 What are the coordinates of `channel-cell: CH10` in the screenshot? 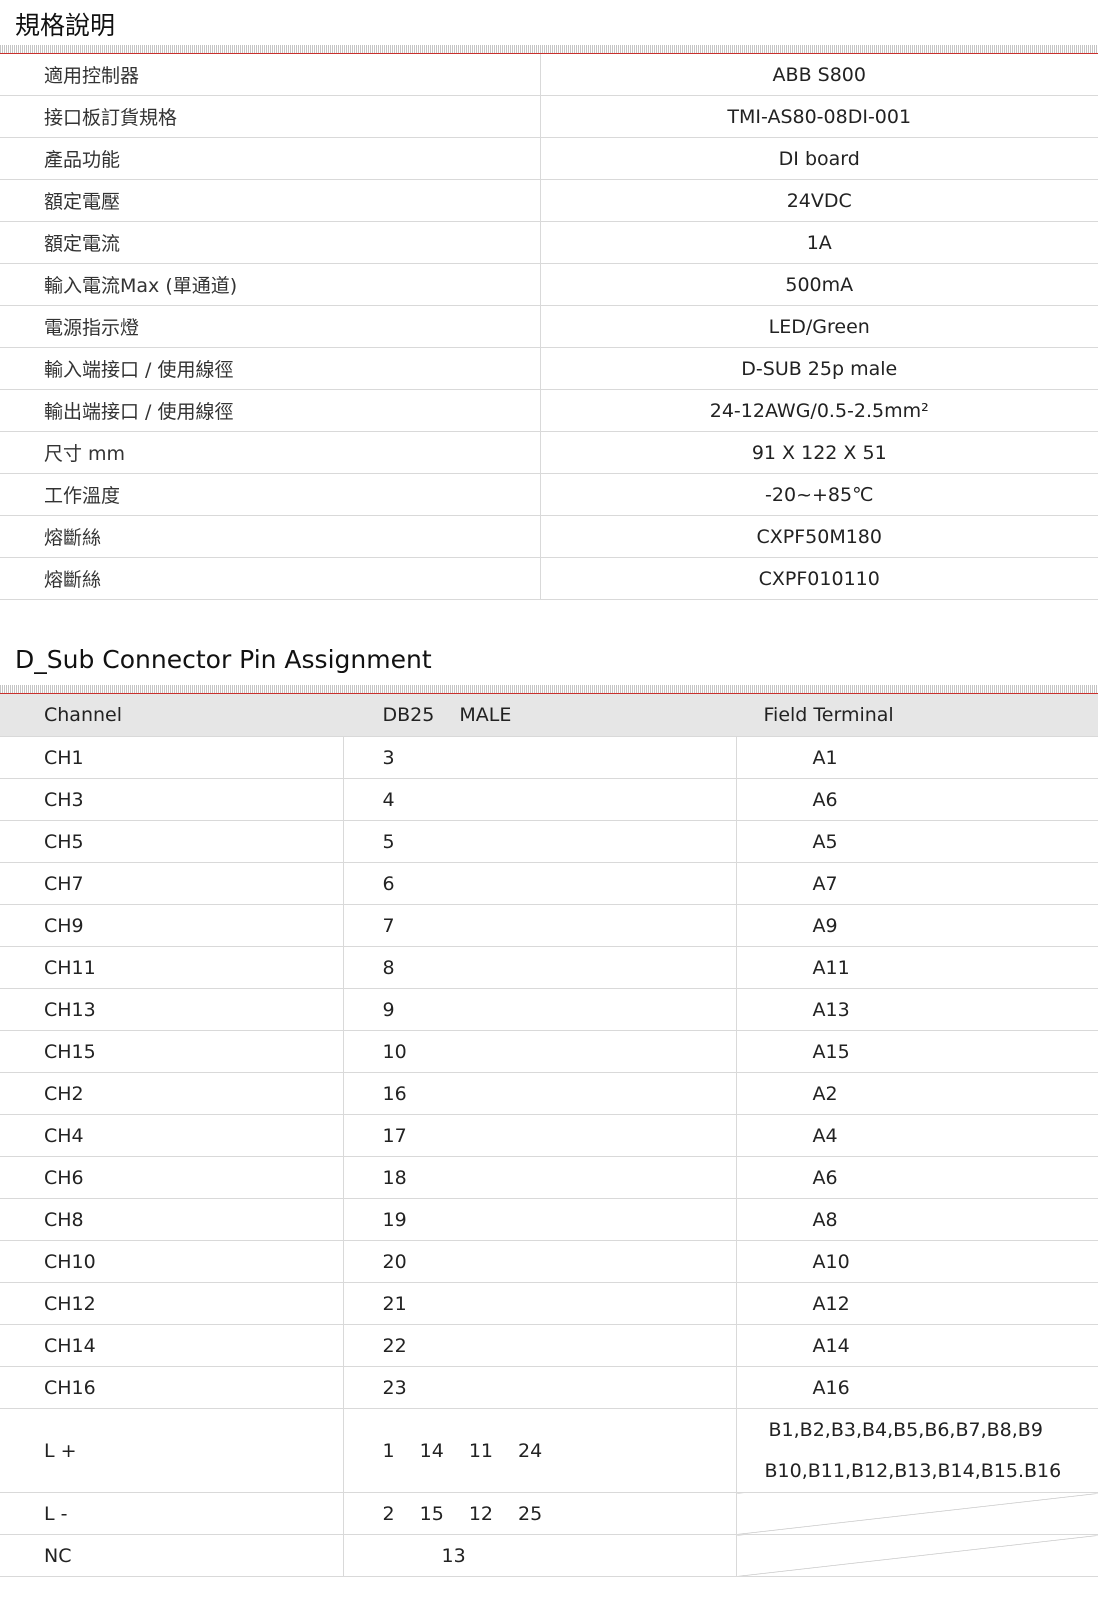 It's located at (171, 1261).